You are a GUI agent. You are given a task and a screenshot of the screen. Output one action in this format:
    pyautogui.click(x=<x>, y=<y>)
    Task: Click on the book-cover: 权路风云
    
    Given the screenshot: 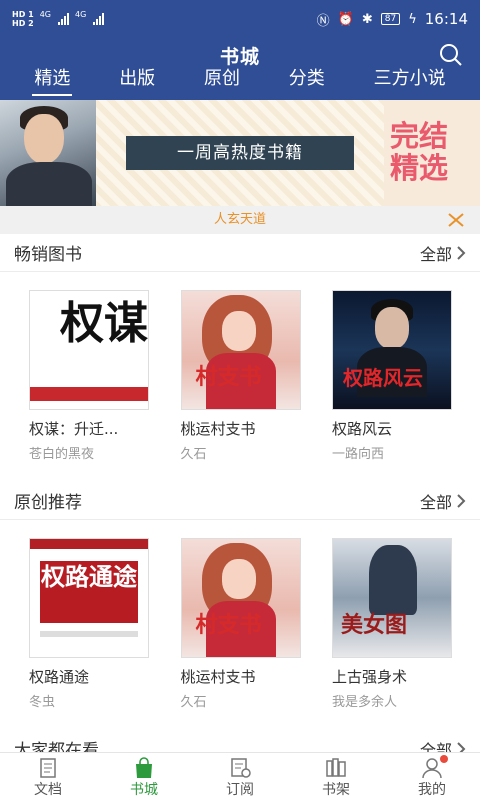 What is the action you would take?
    pyautogui.click(x=392, y=350)
    